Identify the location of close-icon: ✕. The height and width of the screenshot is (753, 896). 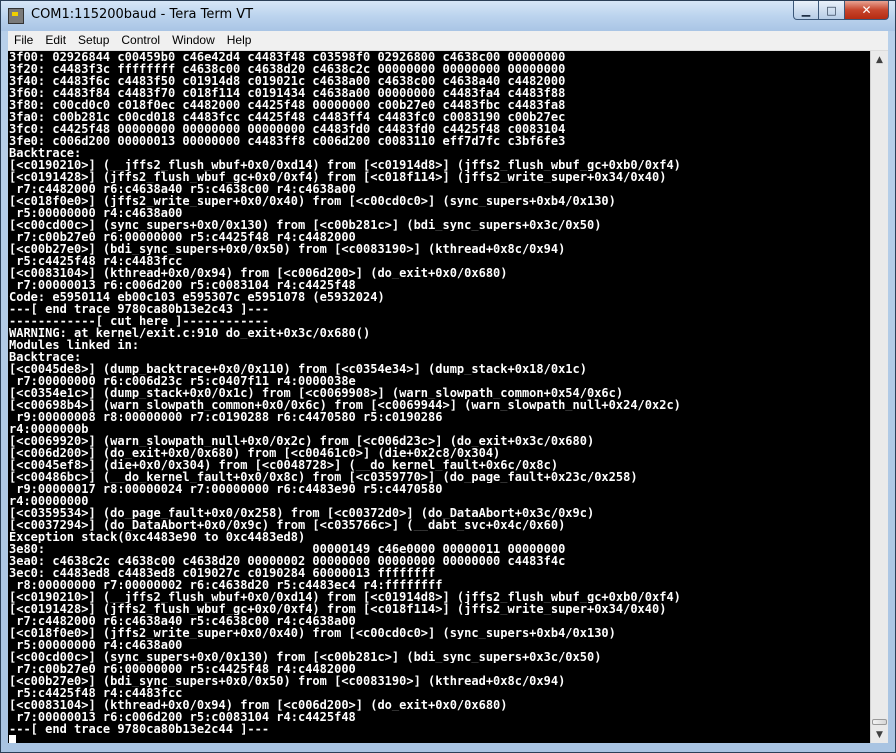
(866, 10).